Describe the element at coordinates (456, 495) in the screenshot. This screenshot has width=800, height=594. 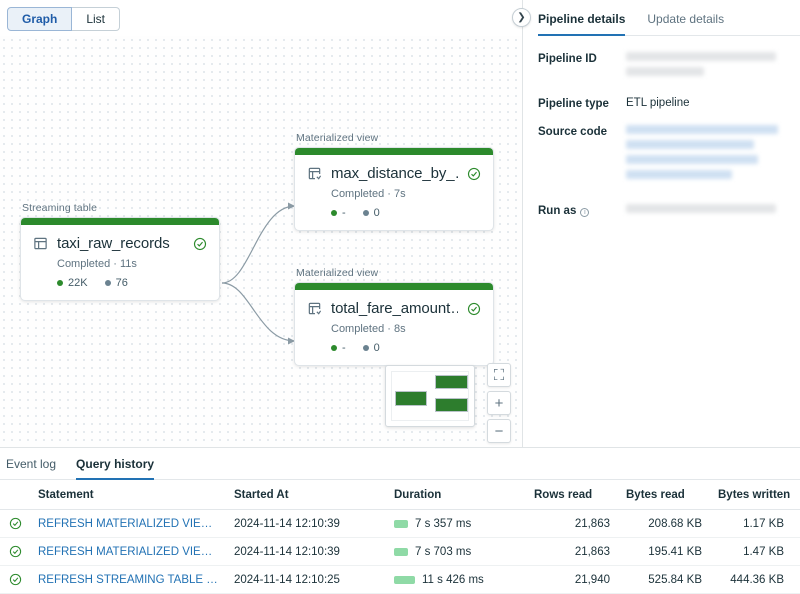
I see `col-duration: Duration` at that location.